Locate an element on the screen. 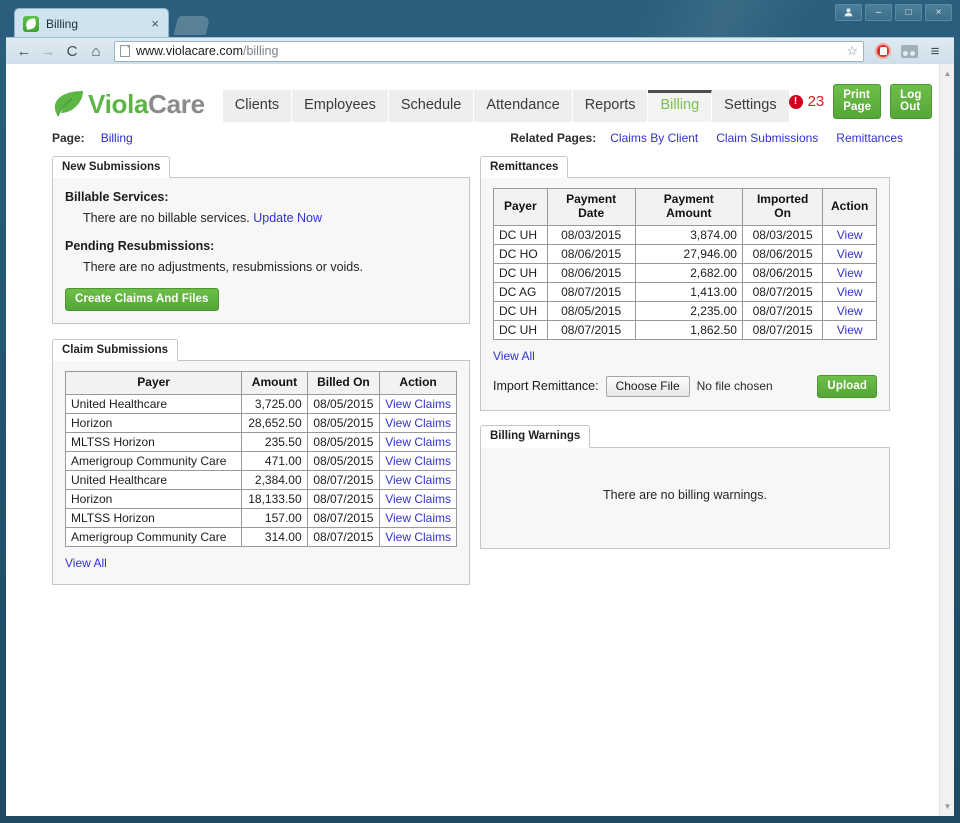  browser-tabstrip: Billing × is located at coordinates (480, 23).